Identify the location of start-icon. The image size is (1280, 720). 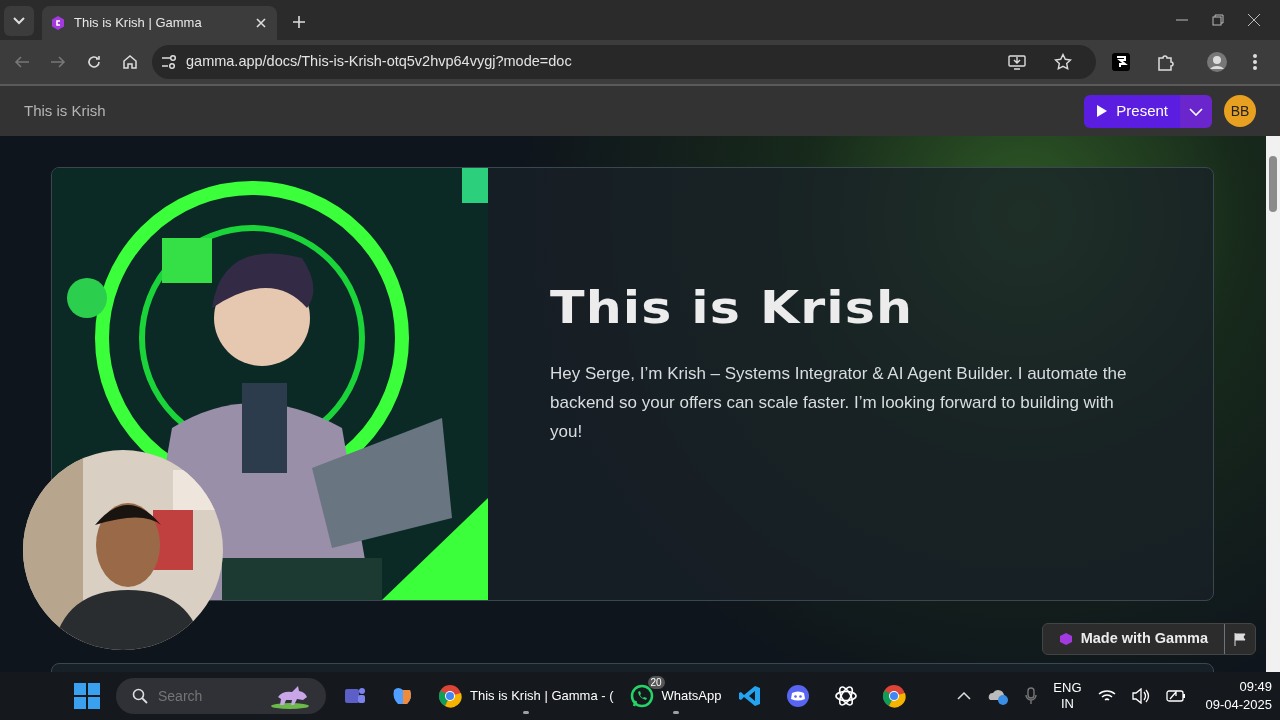
(87, 696).